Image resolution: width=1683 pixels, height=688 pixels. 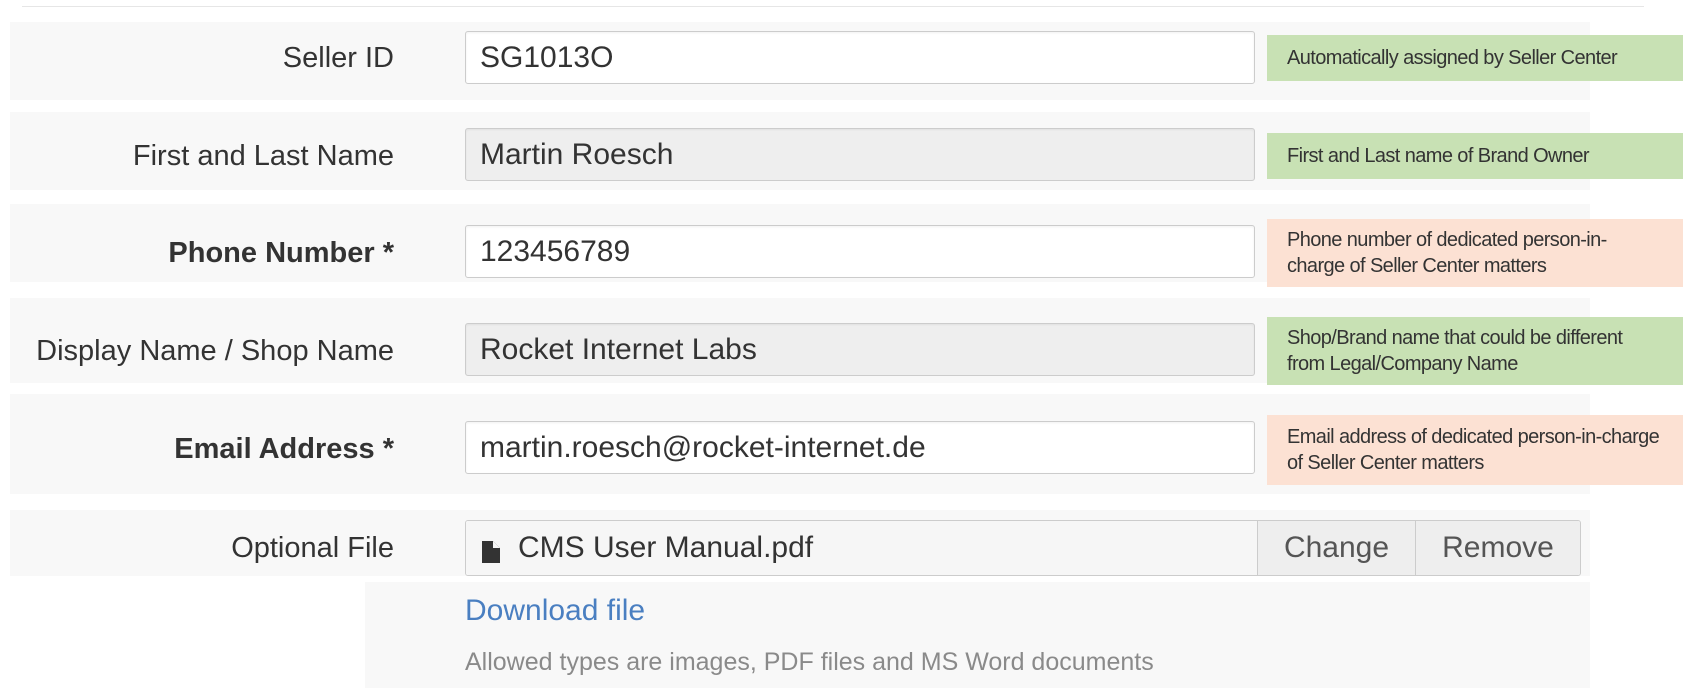 I want to click on full-name-hint: First and Last name of Brand Owner, so click(x=1475, y=156).